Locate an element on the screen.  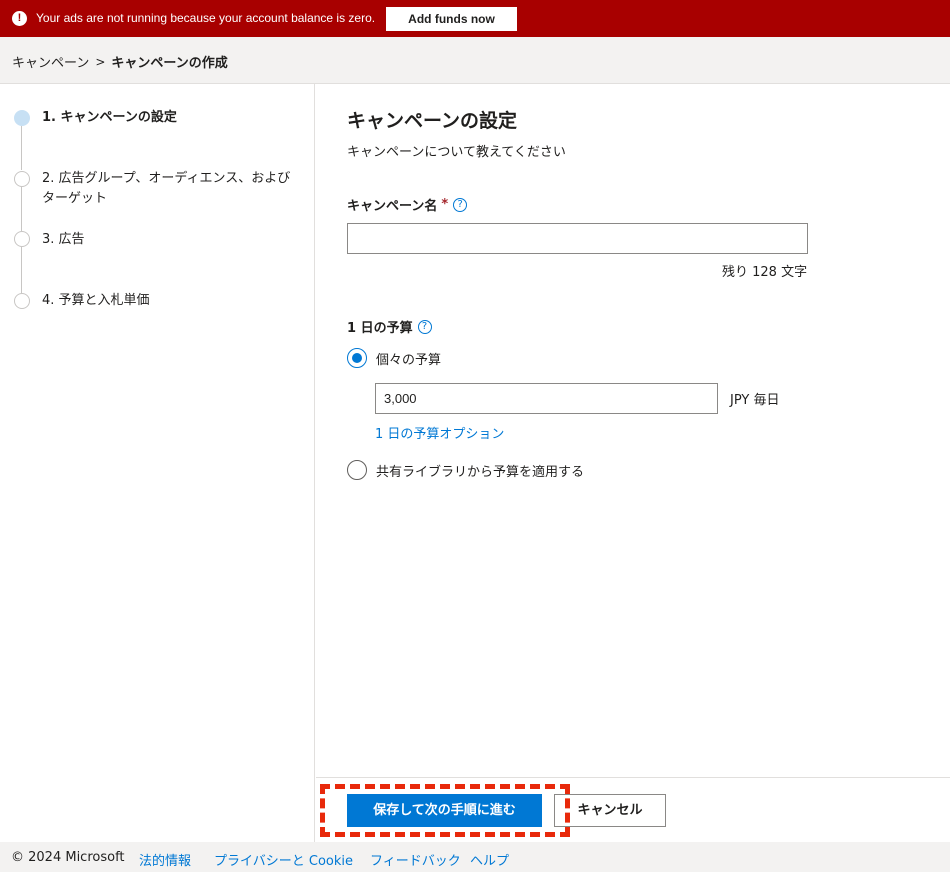
page-title: キャンペーンの設定 is located at coordinates (432, 121).